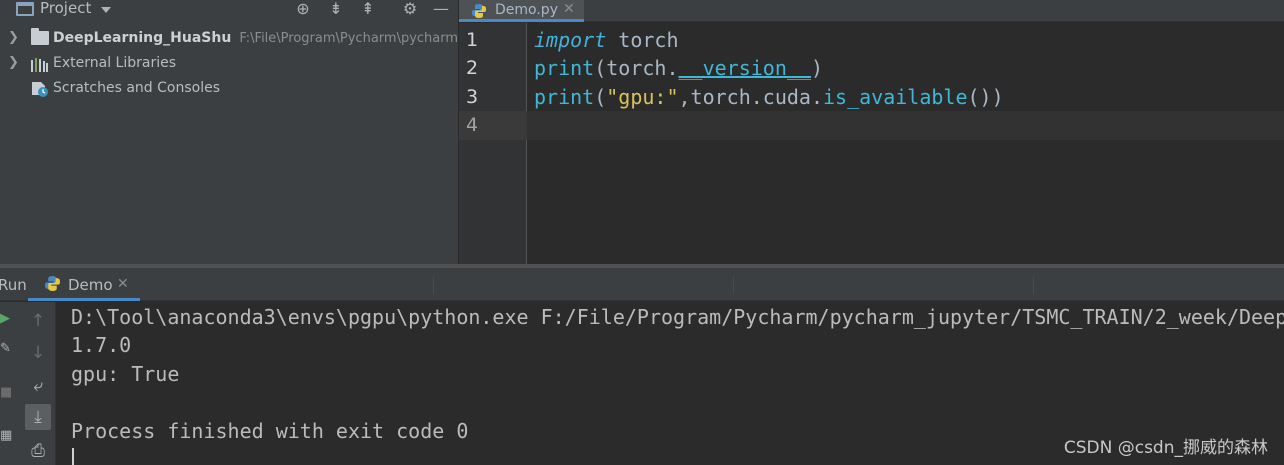  Describe the element at coordinates (368, 9) in the screenshot. I see `collapse-all-icon: ⇞` at that location.